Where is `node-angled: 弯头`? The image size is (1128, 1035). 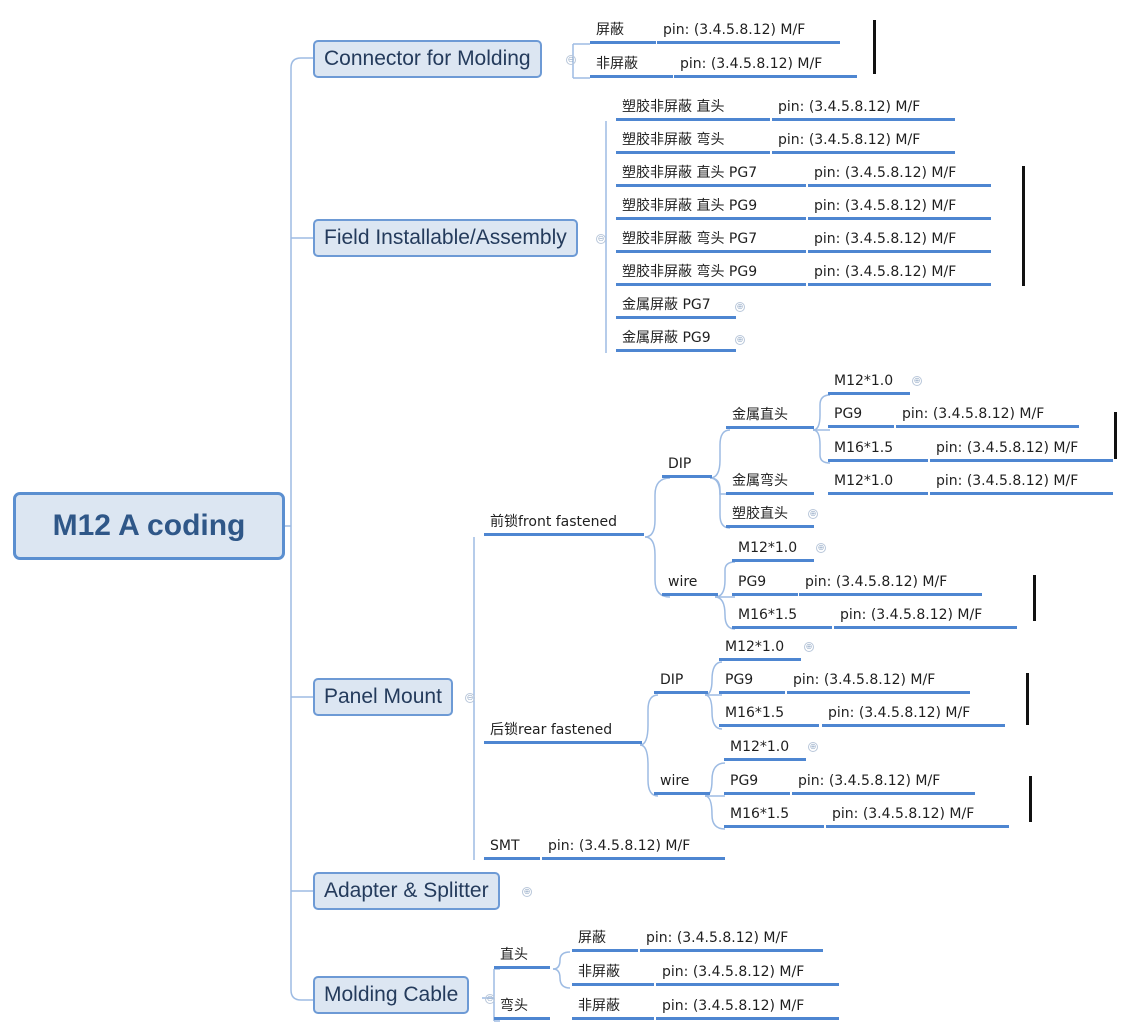 node-angled: 弯头 is located at coordinates (522, 1008).